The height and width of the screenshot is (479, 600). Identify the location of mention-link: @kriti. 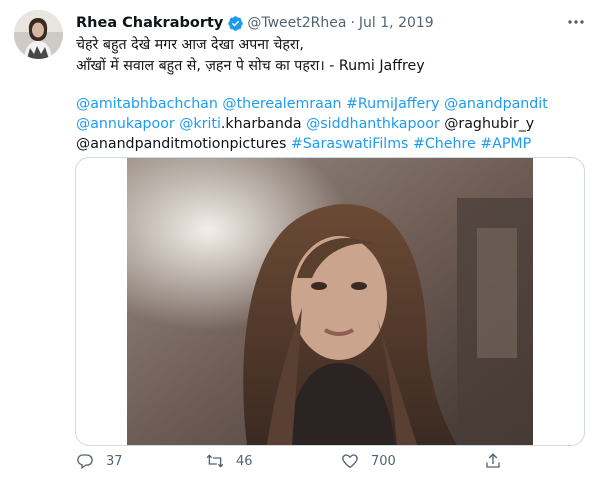
(200, 124).